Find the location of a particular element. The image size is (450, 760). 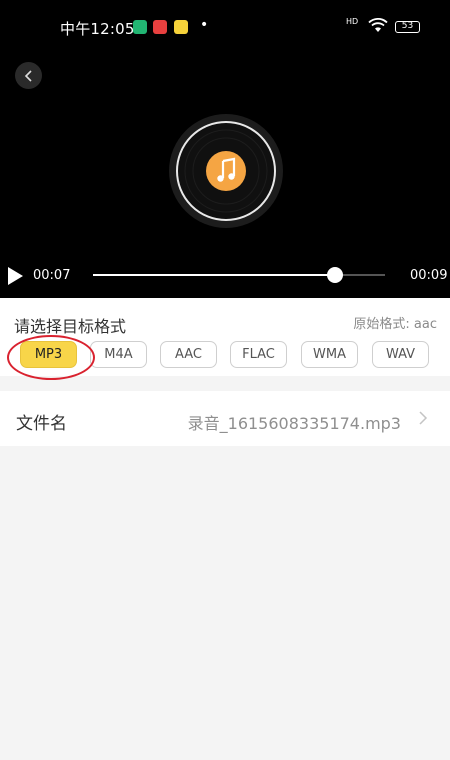

format-chip-flac: FLAC is located at coordinates (258, 354).